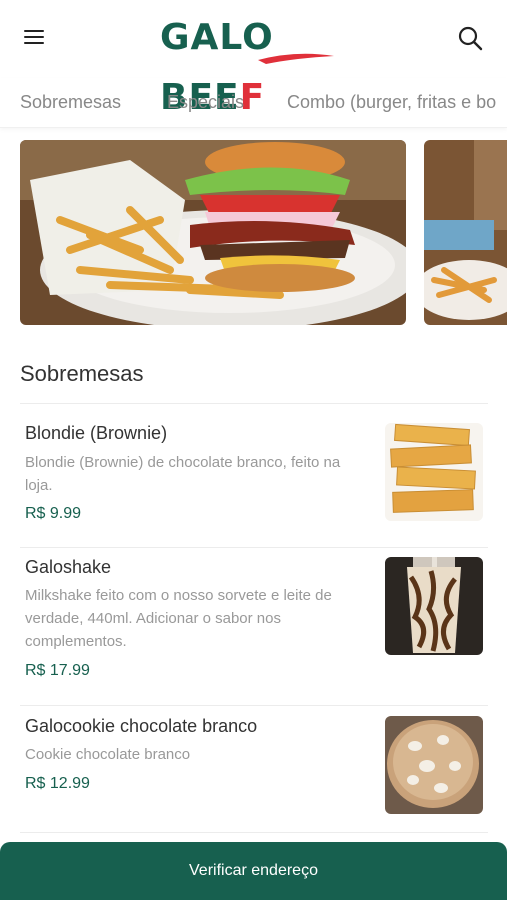  What do you see at coordinates (434, 606) in the screenshot?
I see `milkshake-image` at bounding box center [434, 606].